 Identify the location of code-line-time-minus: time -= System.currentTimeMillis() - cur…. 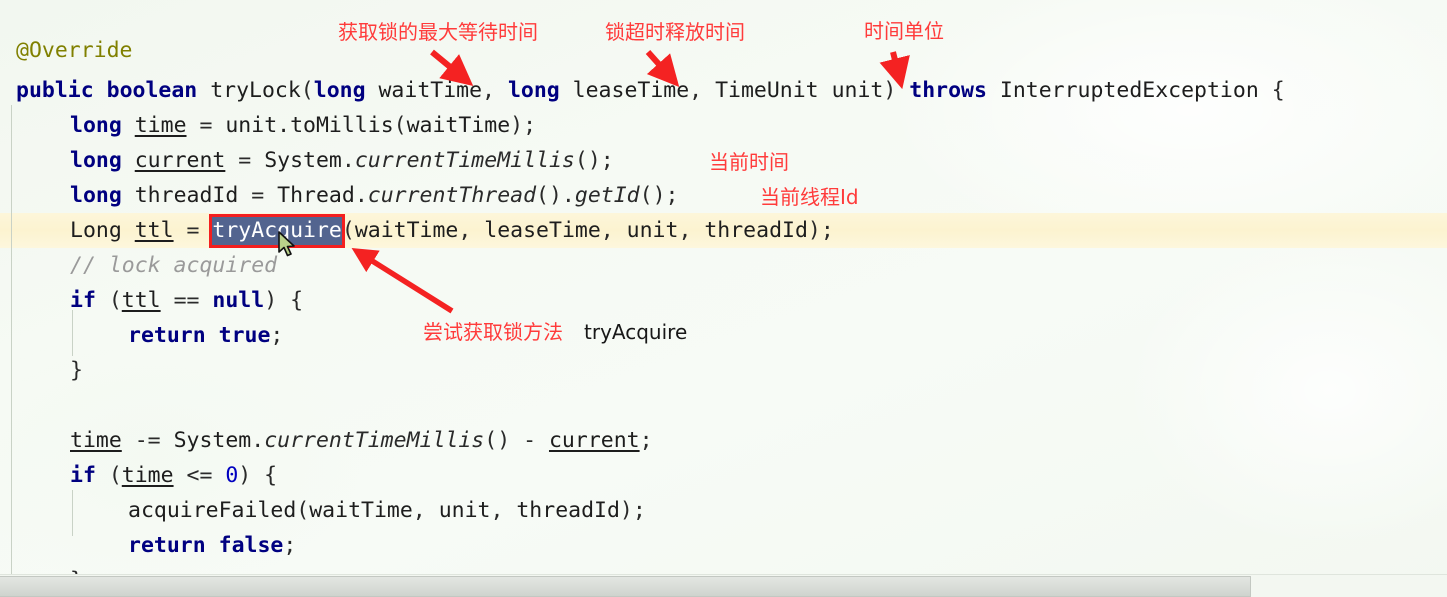
(361, 440).